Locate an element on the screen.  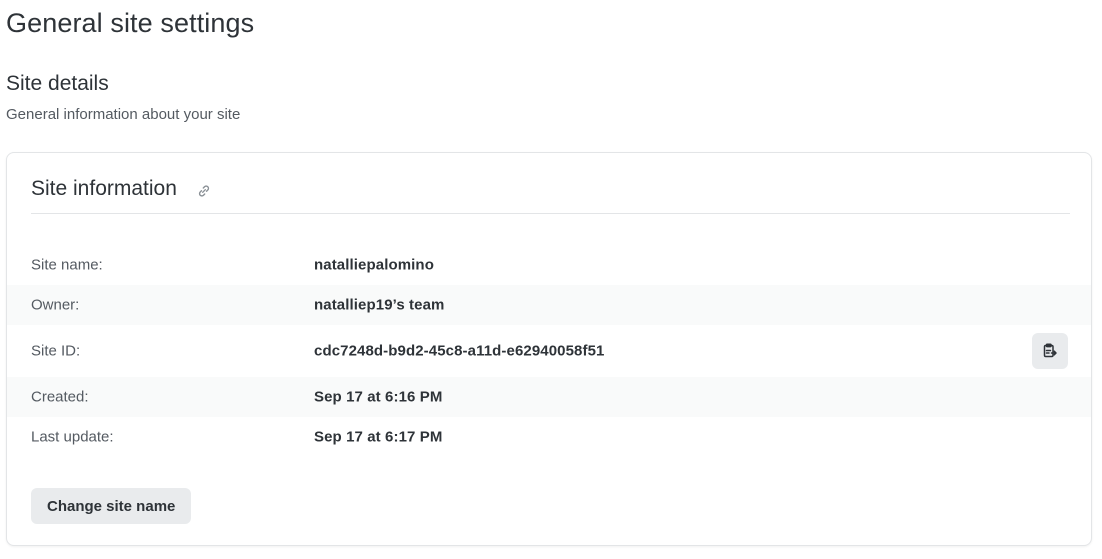
row-value: Sep 17 at 6:16 PM is located at coordinates (378, 397).